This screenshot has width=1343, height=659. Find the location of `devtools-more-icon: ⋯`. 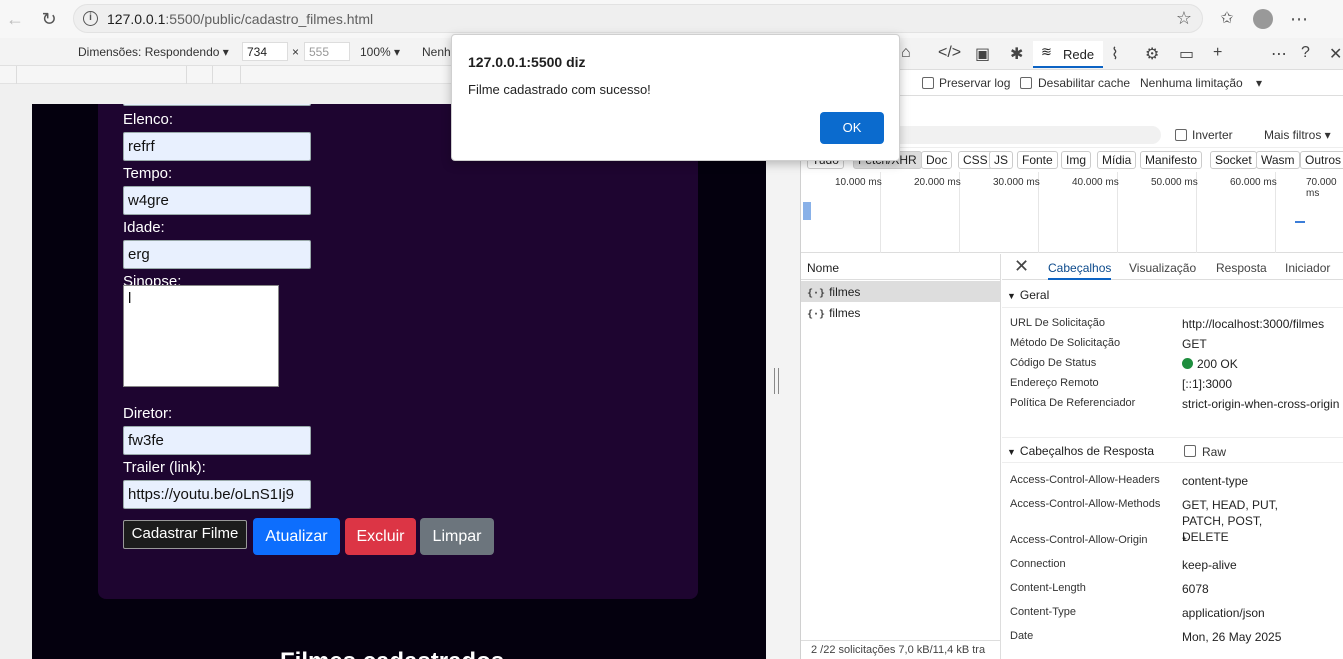

devtools-more-icon: ⋯ is located at coordinates (1279, 54).